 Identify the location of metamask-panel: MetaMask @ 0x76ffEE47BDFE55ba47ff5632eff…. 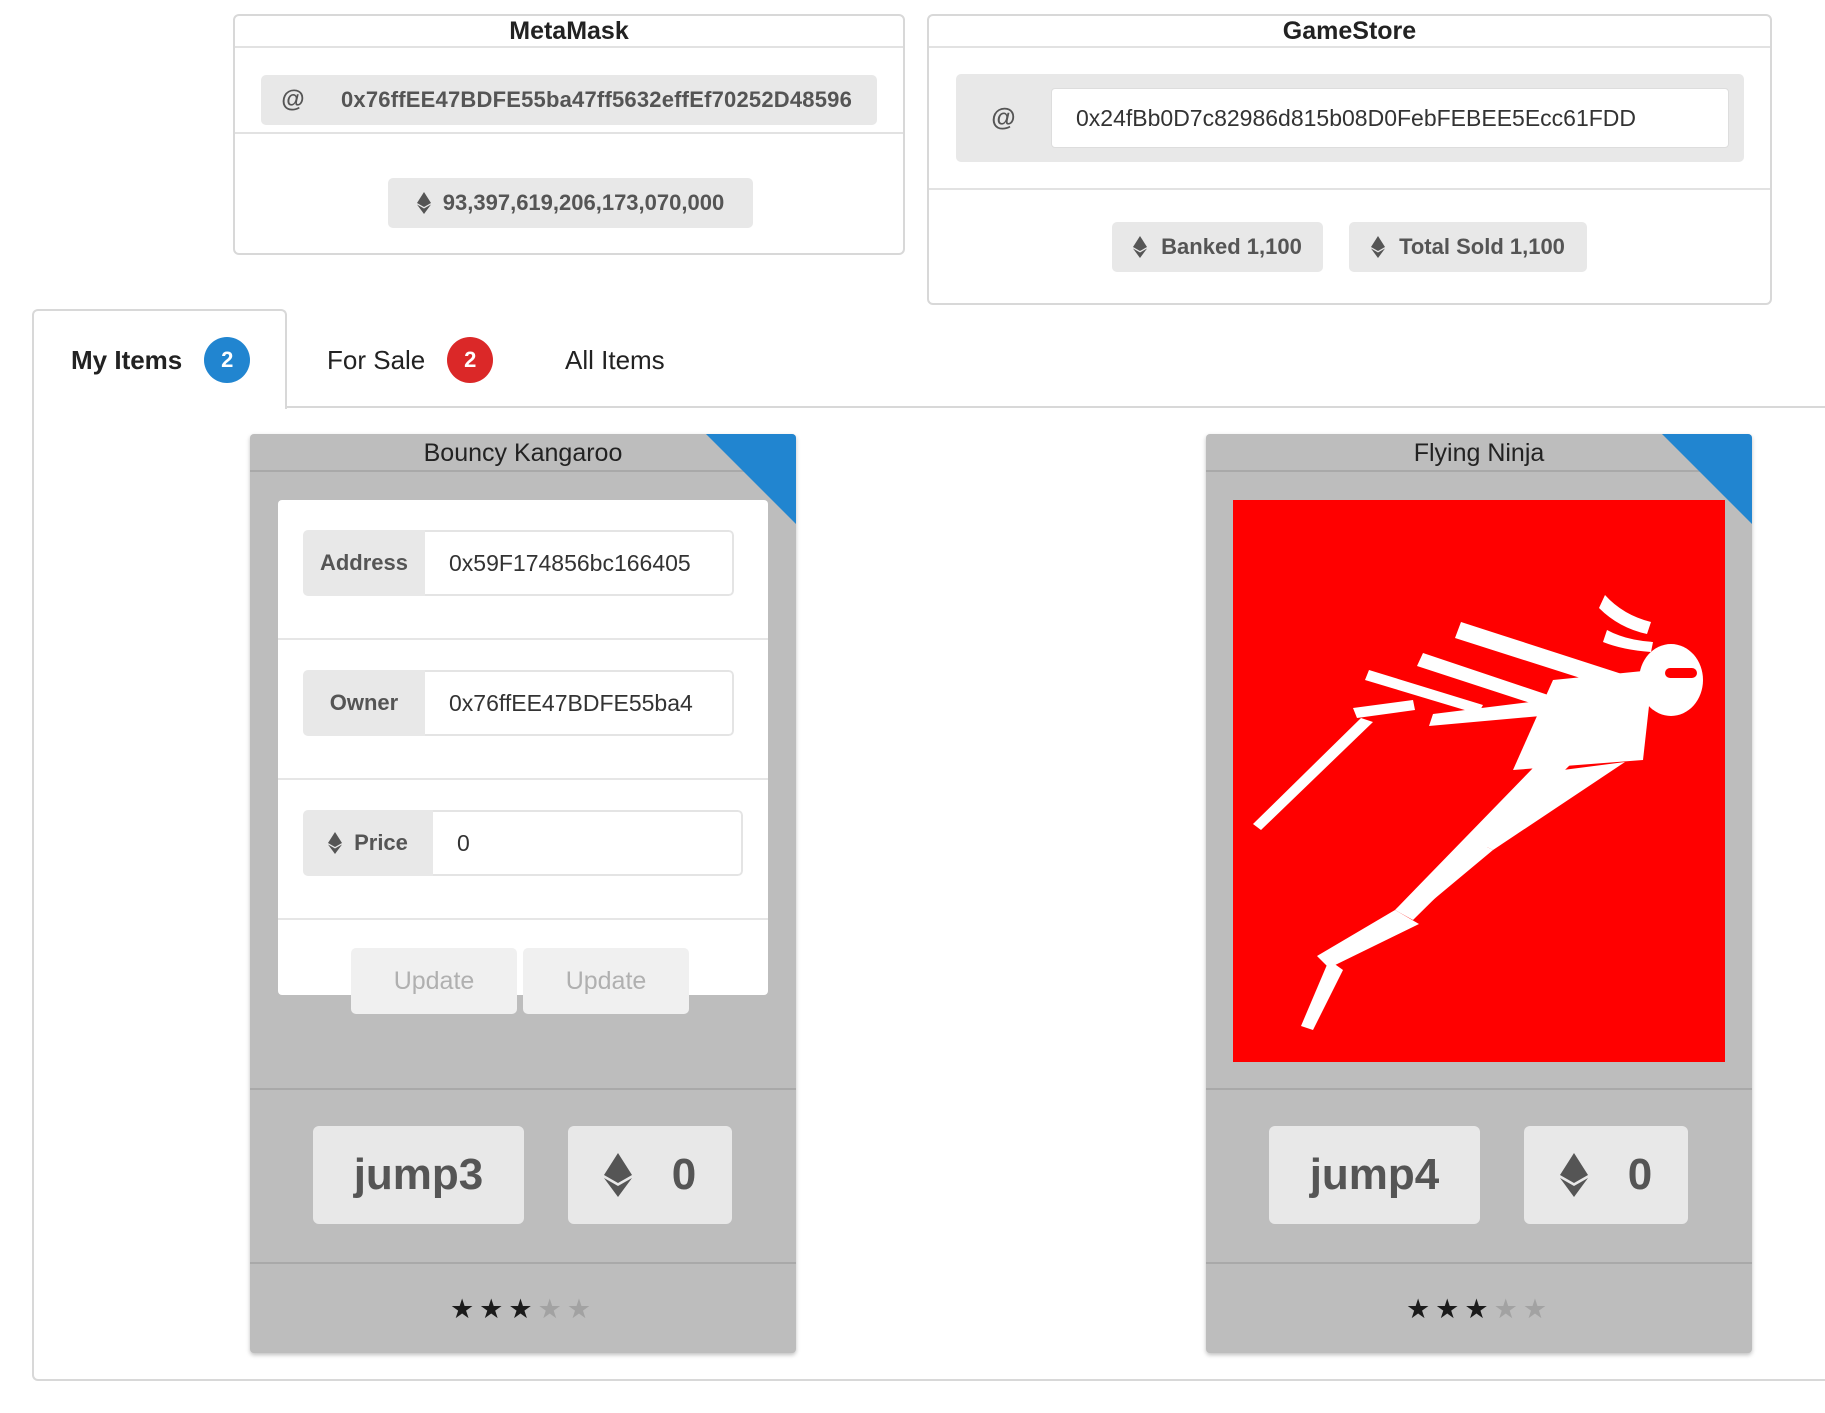
(569, 134).